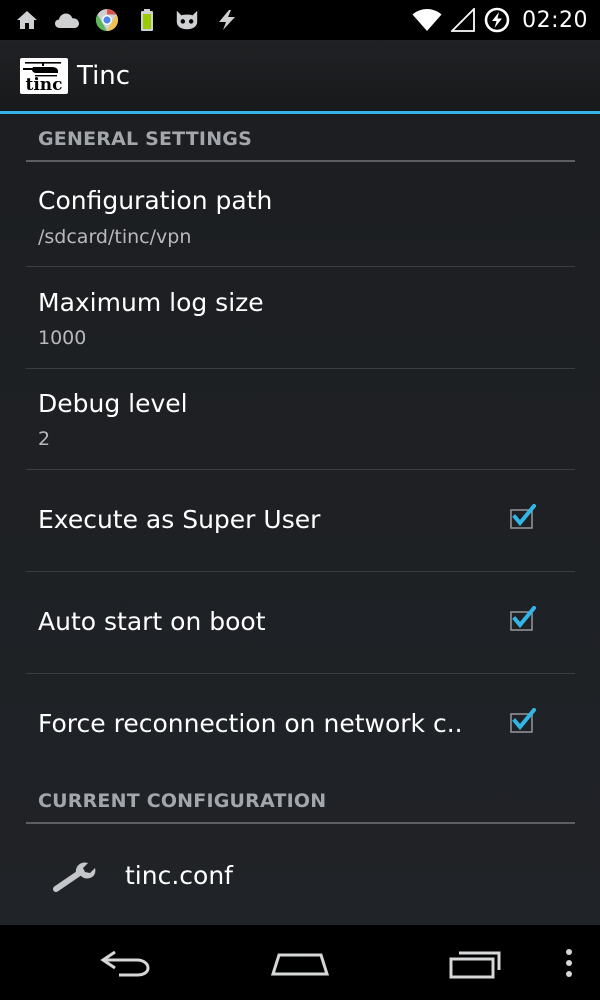 Image resolution: width=600 pixels, height=1000 pixels. What do you see at coordinates (151, 302) in the screenshot?
I see `pref-title: Maximum log size` at bounding box center [151, 302].